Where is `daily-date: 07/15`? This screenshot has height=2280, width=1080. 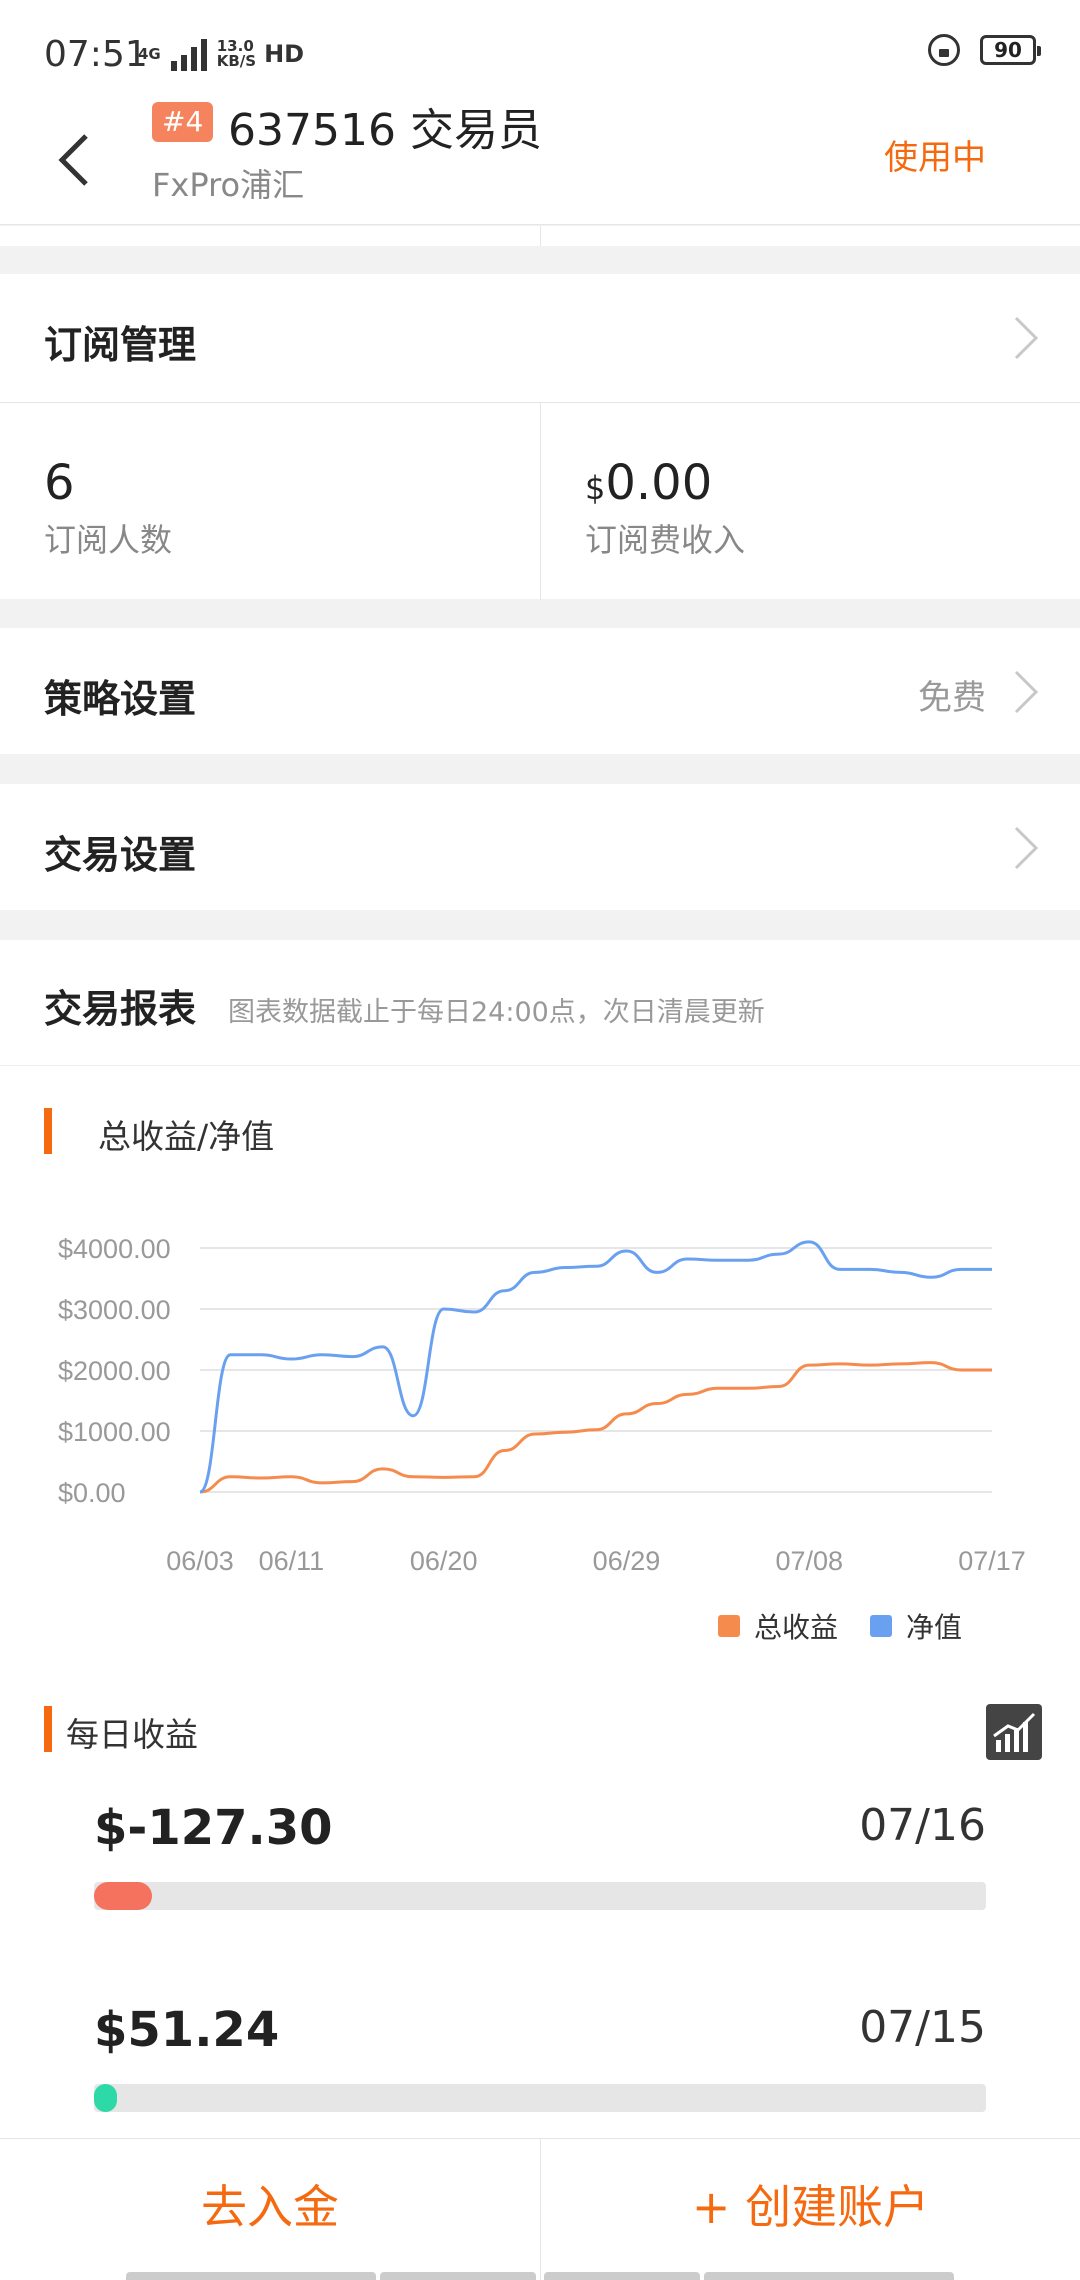 daily-date: 07/15 is located at coordinates (922, 2027).